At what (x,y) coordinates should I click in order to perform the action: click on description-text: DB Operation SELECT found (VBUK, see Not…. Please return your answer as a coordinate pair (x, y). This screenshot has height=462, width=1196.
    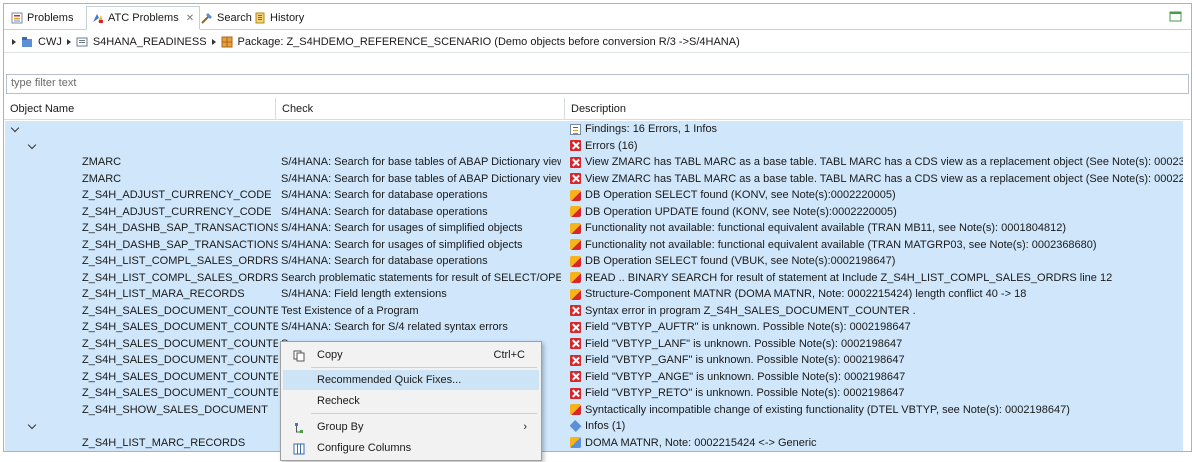
    Looking at the image, I should click on (740, 261).